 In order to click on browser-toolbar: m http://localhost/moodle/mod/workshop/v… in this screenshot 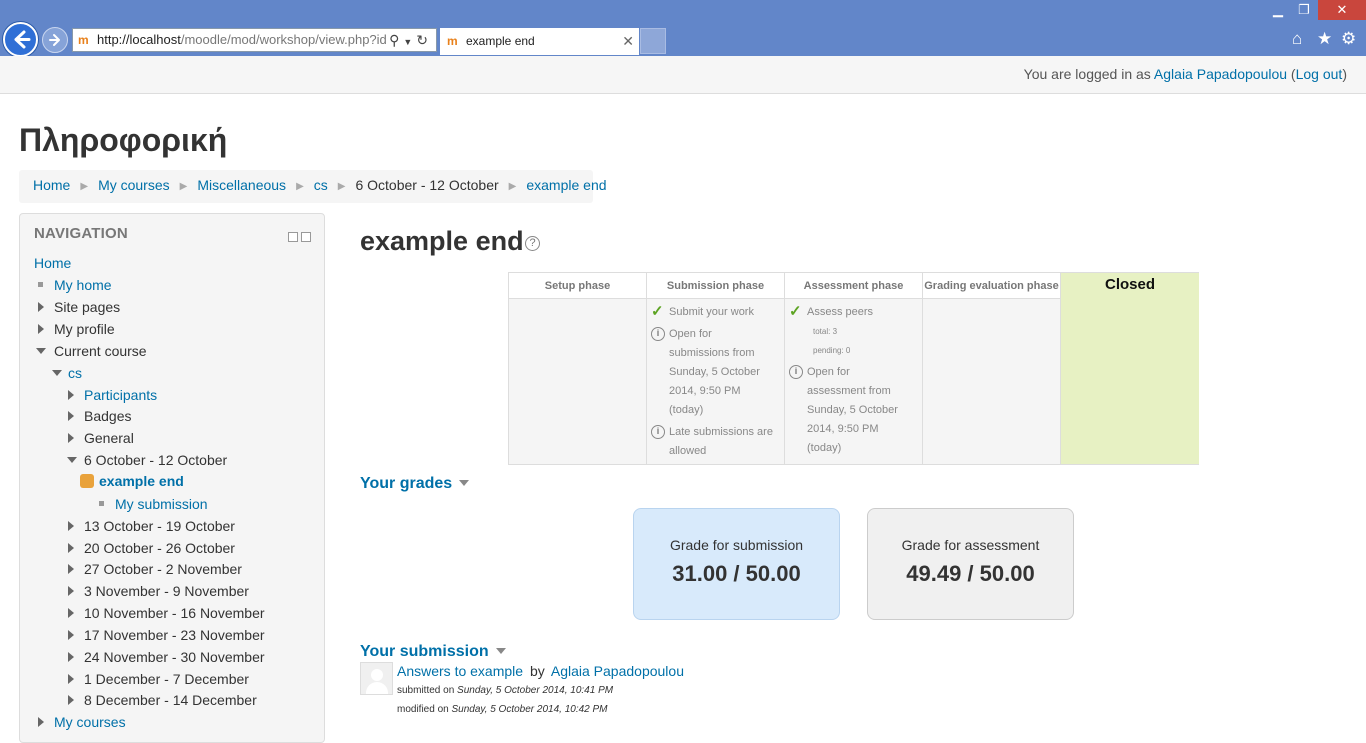, I will do `click(683, 28)`.